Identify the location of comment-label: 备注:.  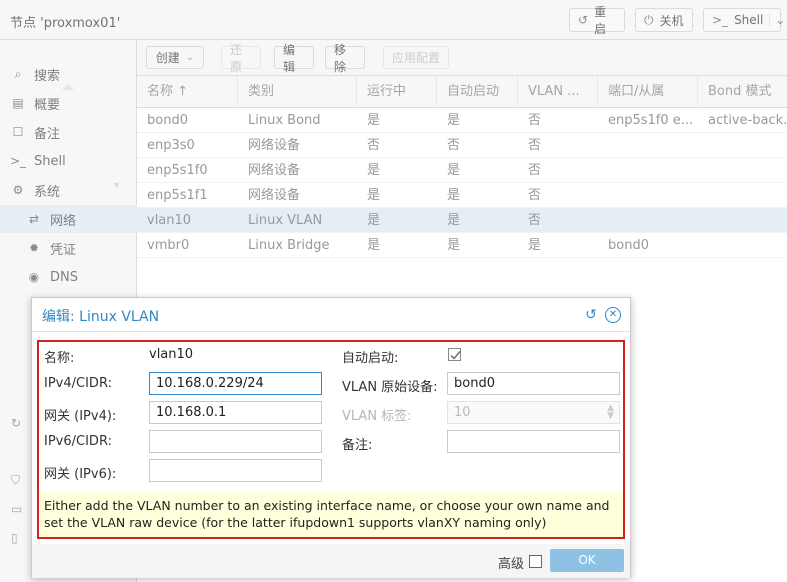
(357, 445).